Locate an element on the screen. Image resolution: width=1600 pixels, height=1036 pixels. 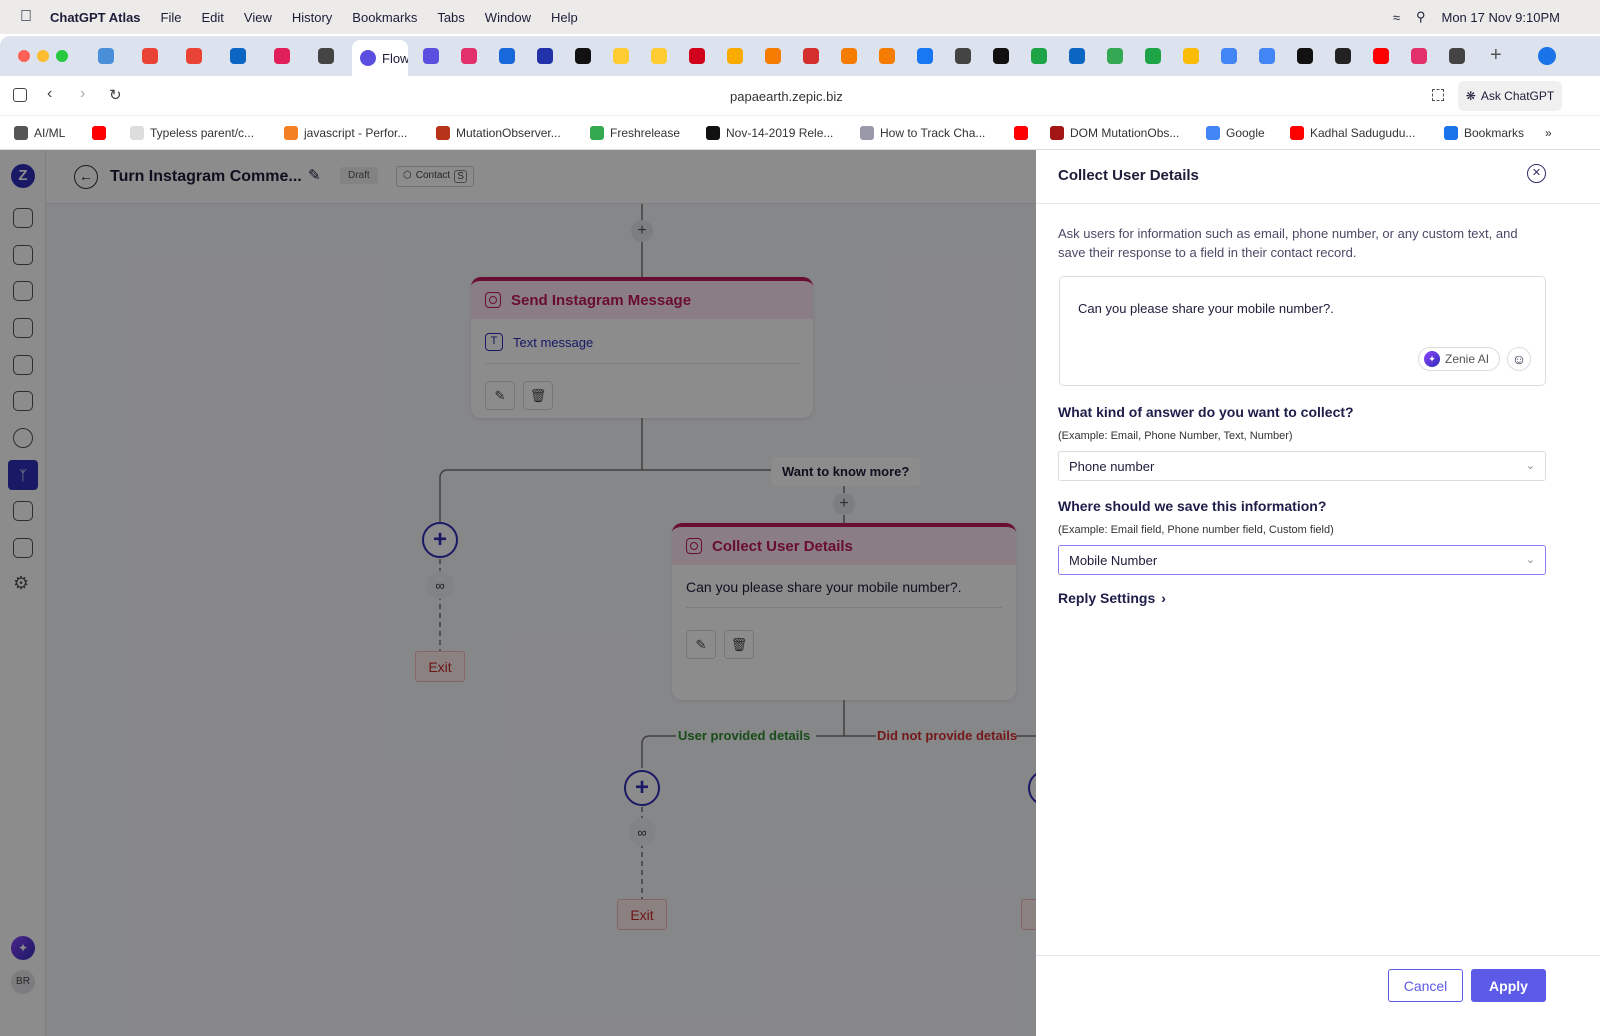
cancel-button: Cancel is located at coordinates (1425, 985).